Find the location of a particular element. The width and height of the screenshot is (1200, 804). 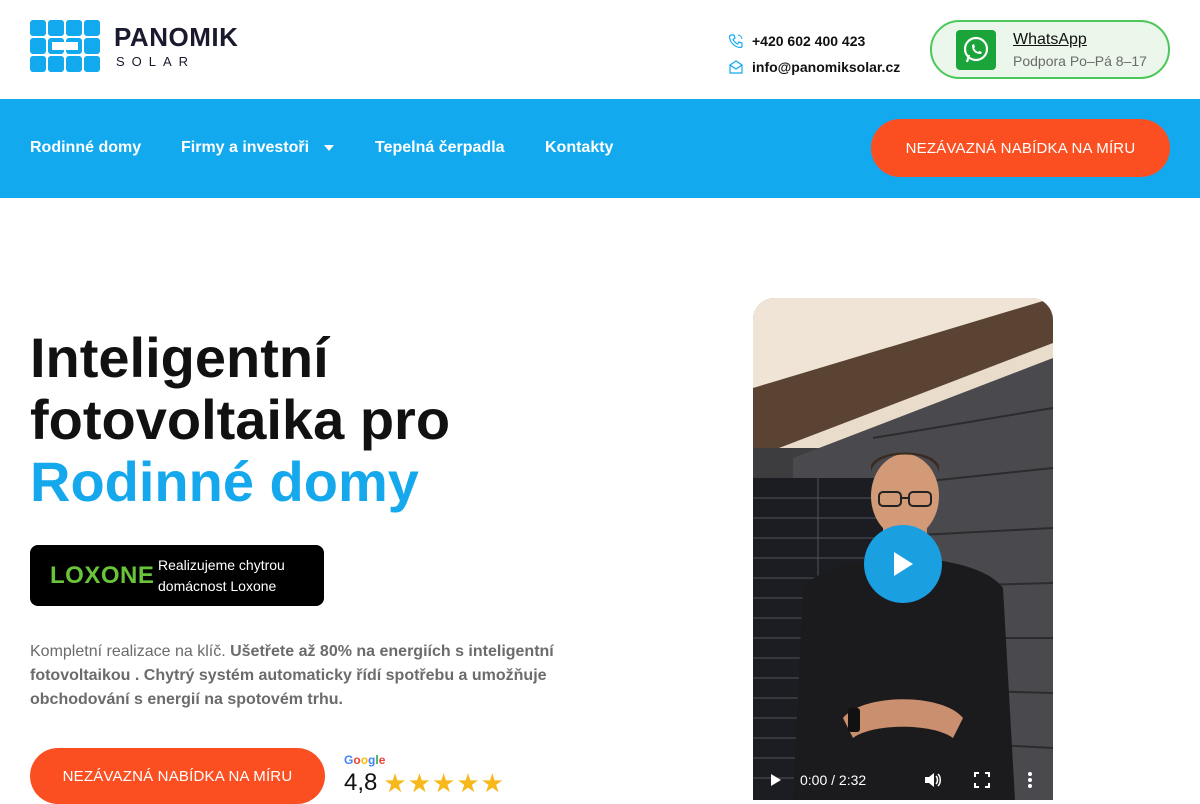

play-control-icon is located at coordinates (776, 780).